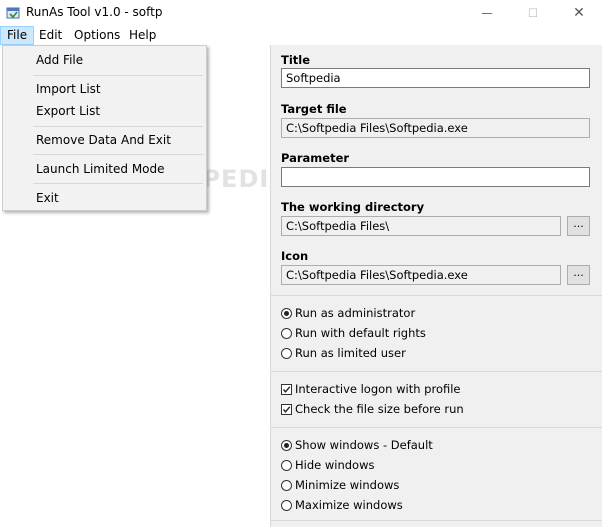 This screenshot has width=602, height=527. What do you see at coordinates (94, 12) in the screenshot?
I see `window-title: RunAs Tool v1.0 - softp` at bounding box center [94, 12].